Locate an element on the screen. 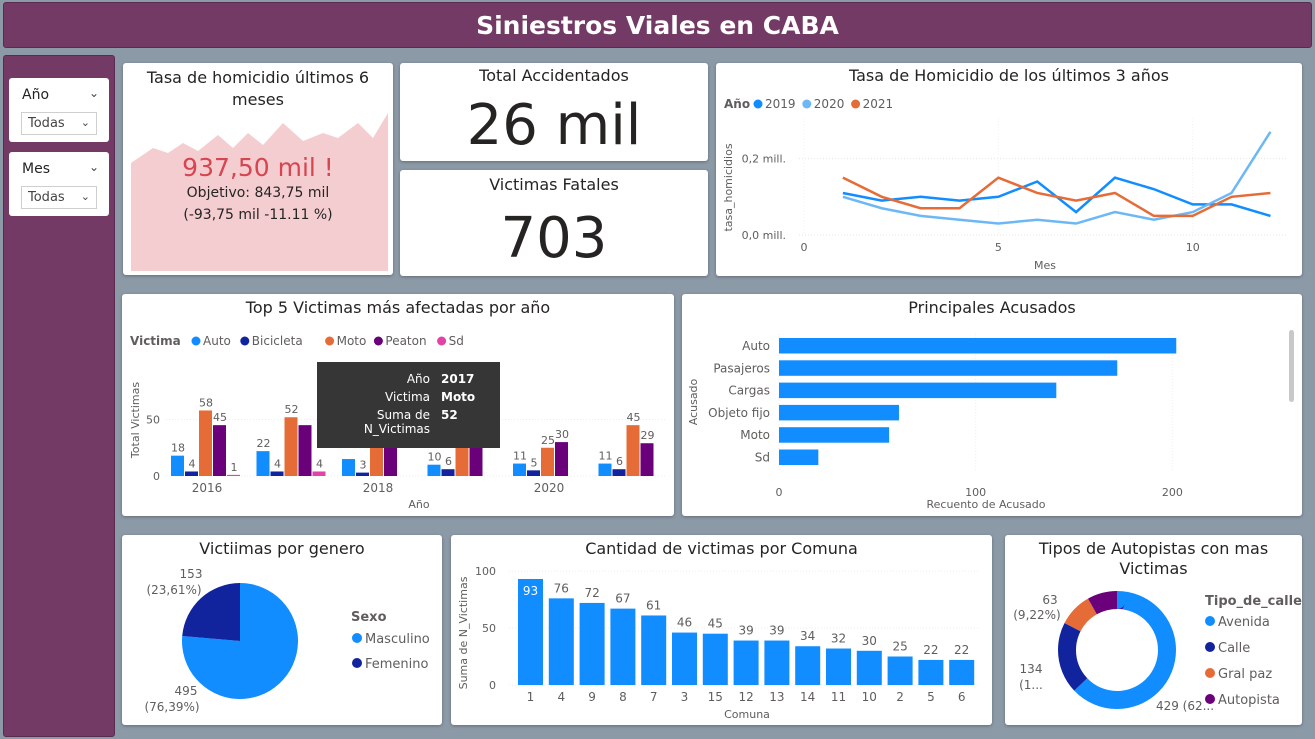  x-tick-label: 5 is located at coordinates (931, 697).